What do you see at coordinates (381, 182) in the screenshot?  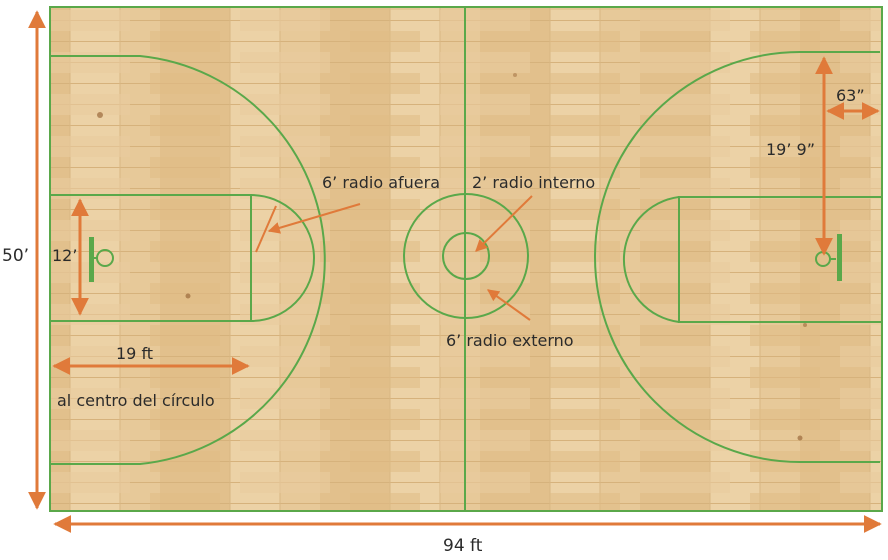 I see `outer-radius-label: 6’ radio afuera` at bounding box center [381, 182].